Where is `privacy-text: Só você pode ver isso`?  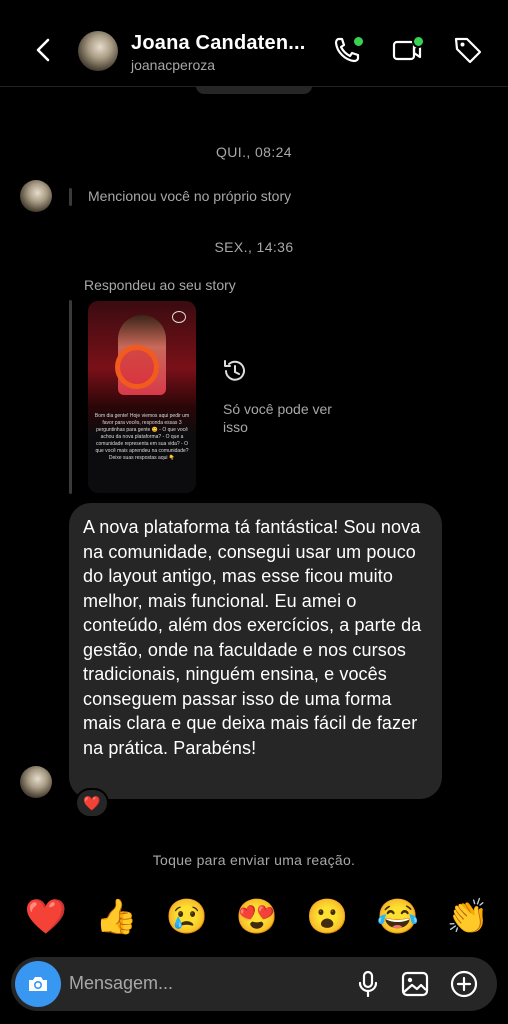 privacy-text: Só você pode ver isso is located at coordinates (277, 418).